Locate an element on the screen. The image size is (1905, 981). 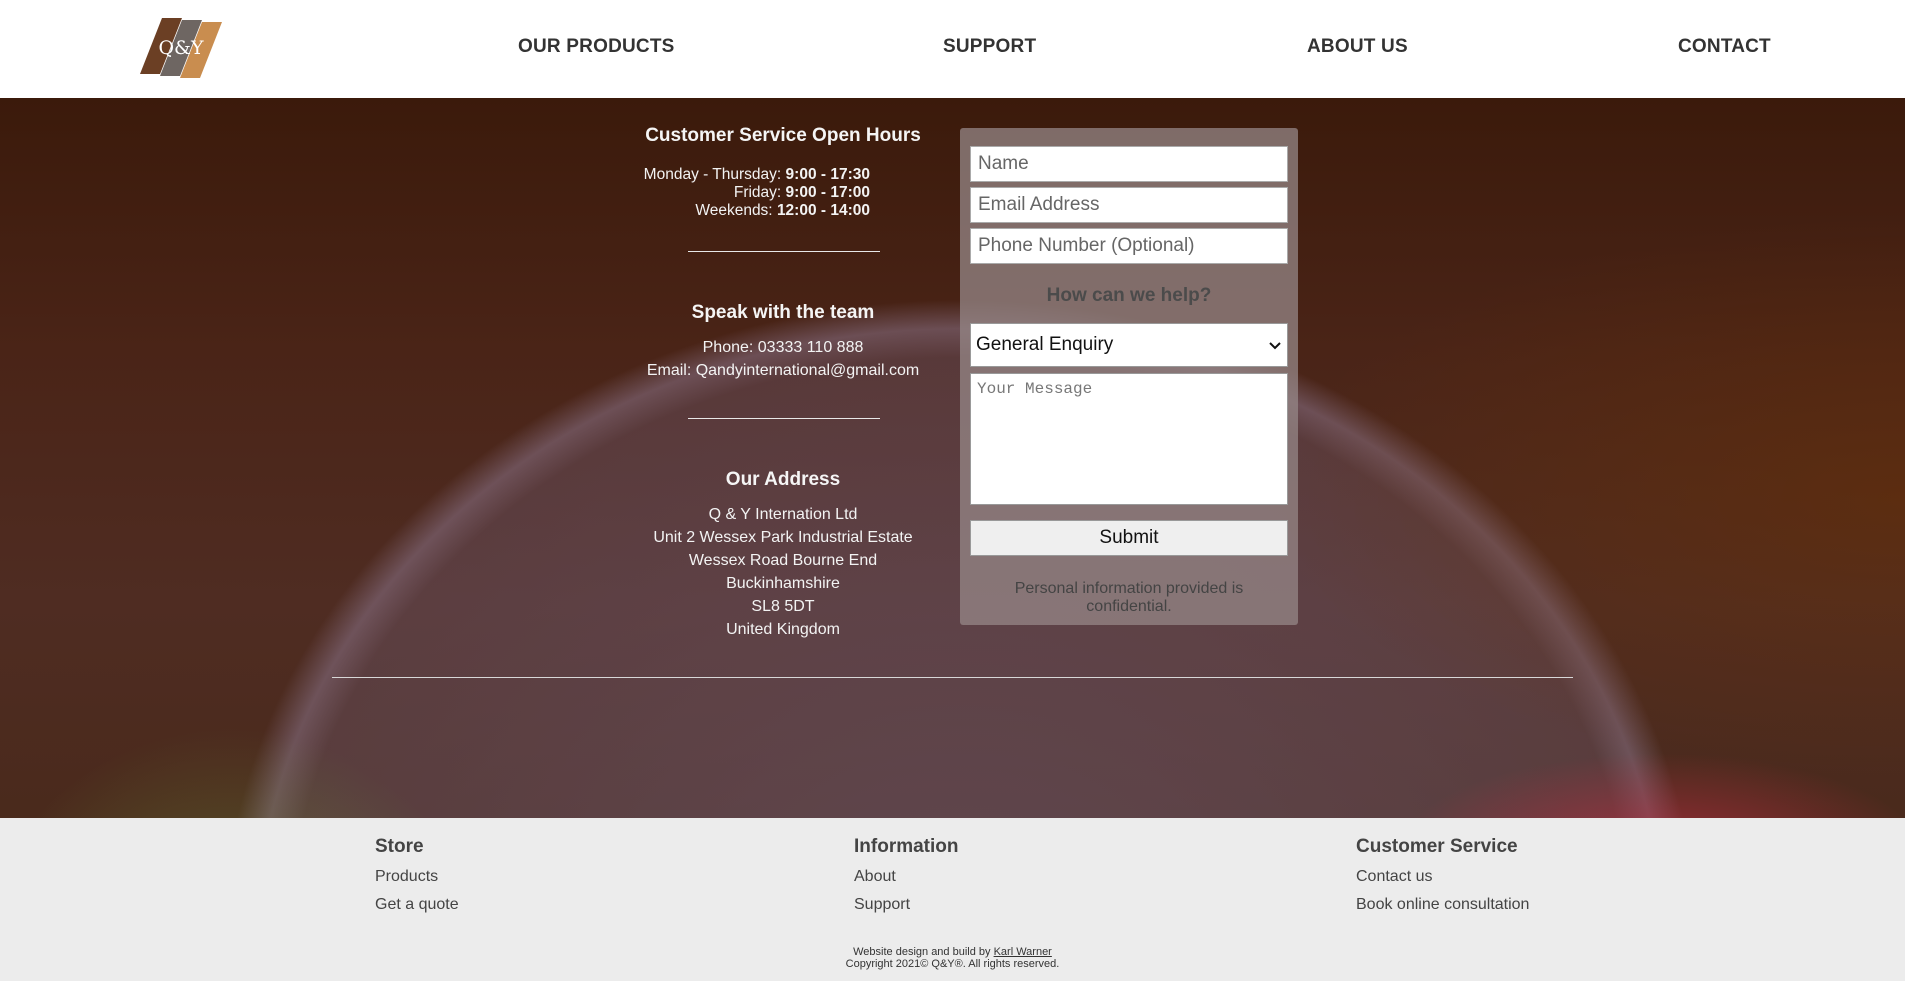
logo-graphic: Q&Y is located at coordinates (181, 48).